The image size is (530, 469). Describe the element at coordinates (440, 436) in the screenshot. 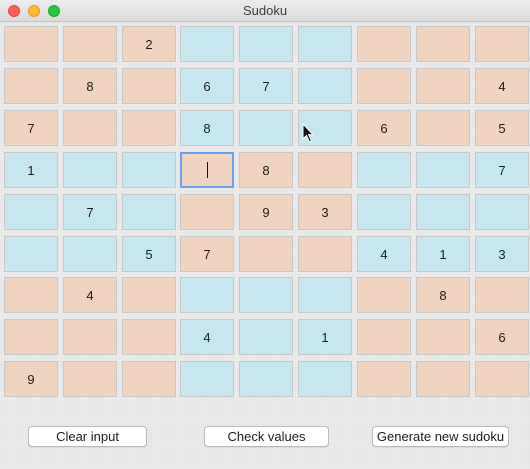

I see `generate-new-sudoku-button: Generate new sudoku` at that location.